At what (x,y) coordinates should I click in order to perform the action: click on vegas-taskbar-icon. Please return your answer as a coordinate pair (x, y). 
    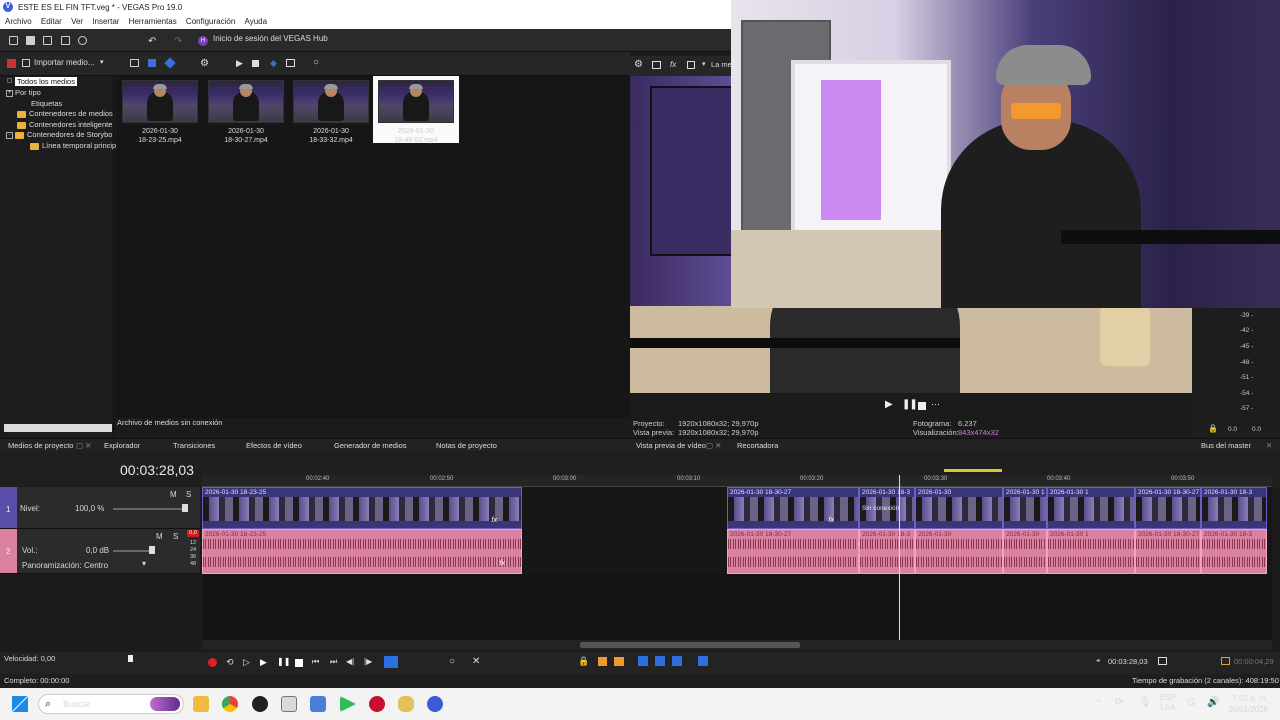
    Looking at the image, I should click on (435, 704).